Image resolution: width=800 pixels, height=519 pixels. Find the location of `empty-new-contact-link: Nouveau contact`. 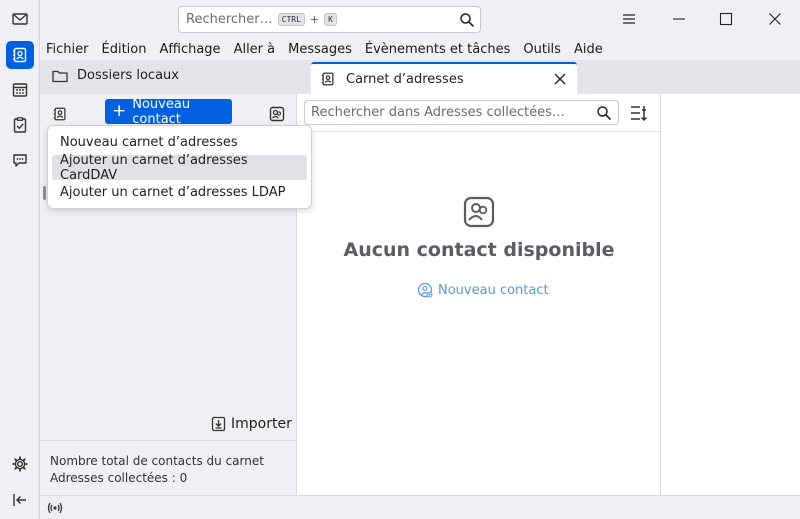

empty-new-contact-link: Nouveau contact is located at coordinates (483, 290).